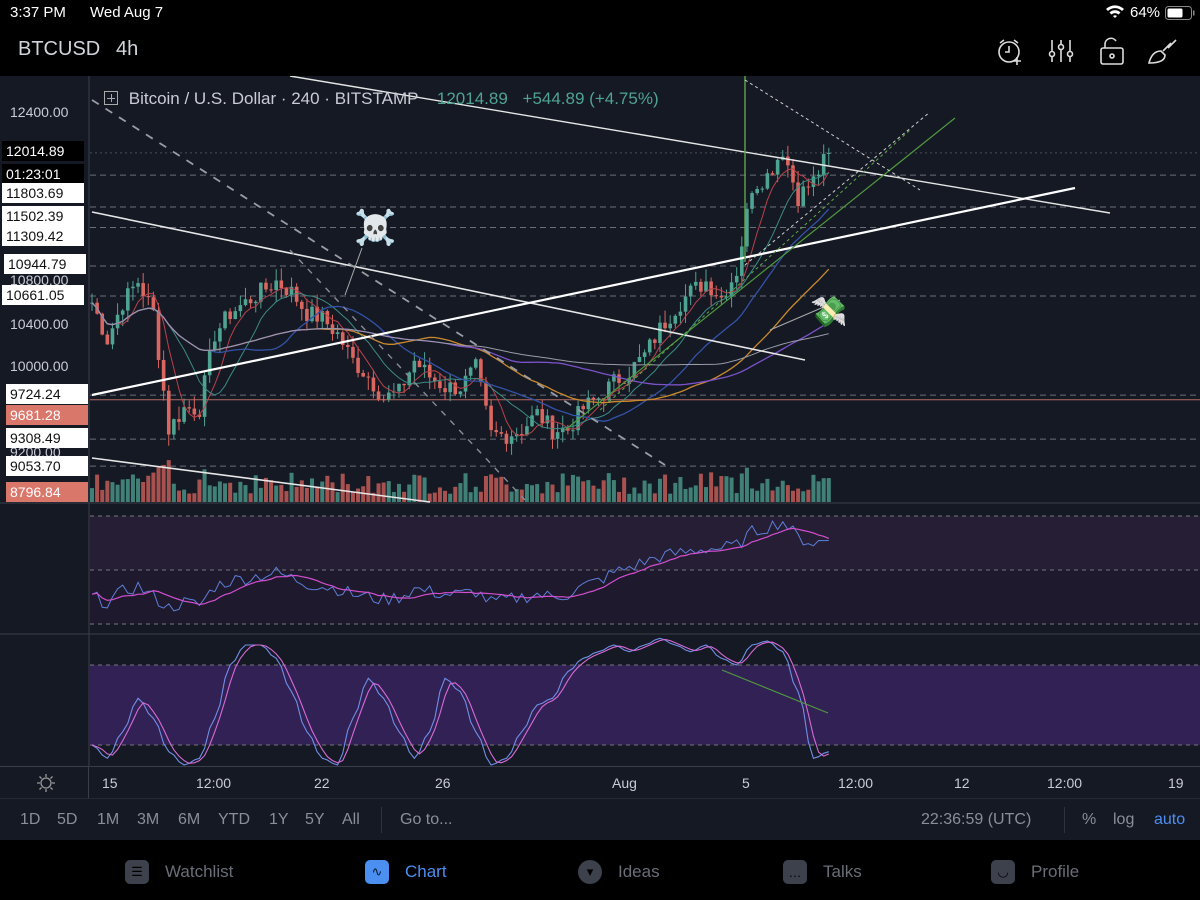 Image resolution: width=1200 pixels, height=900 pixels. I want to click on trendline, so click(448, 286).